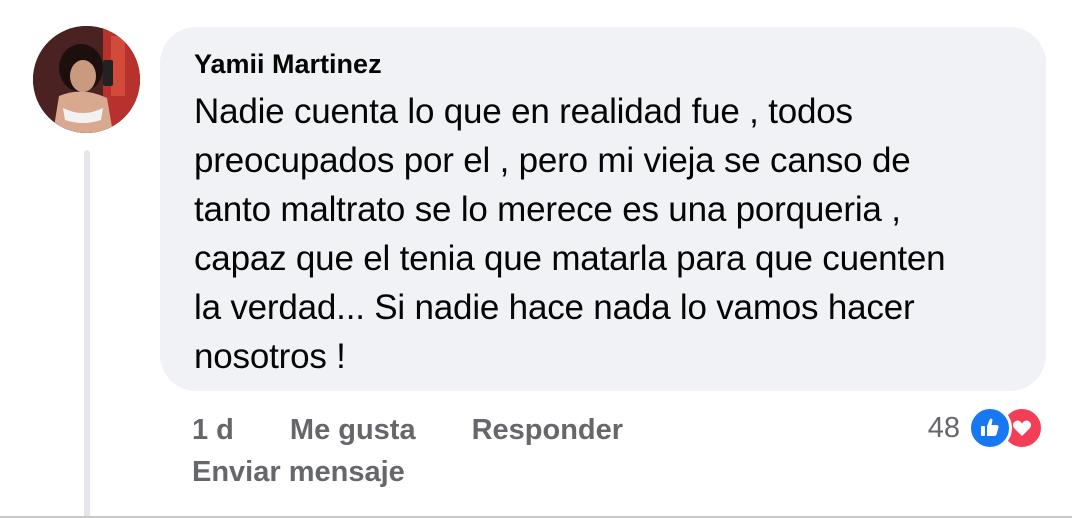  What do you see at coordinates (605, 64) in the screenshot?
I see `comment-author: Yamii Martinez` at bounding box center [605, 64].